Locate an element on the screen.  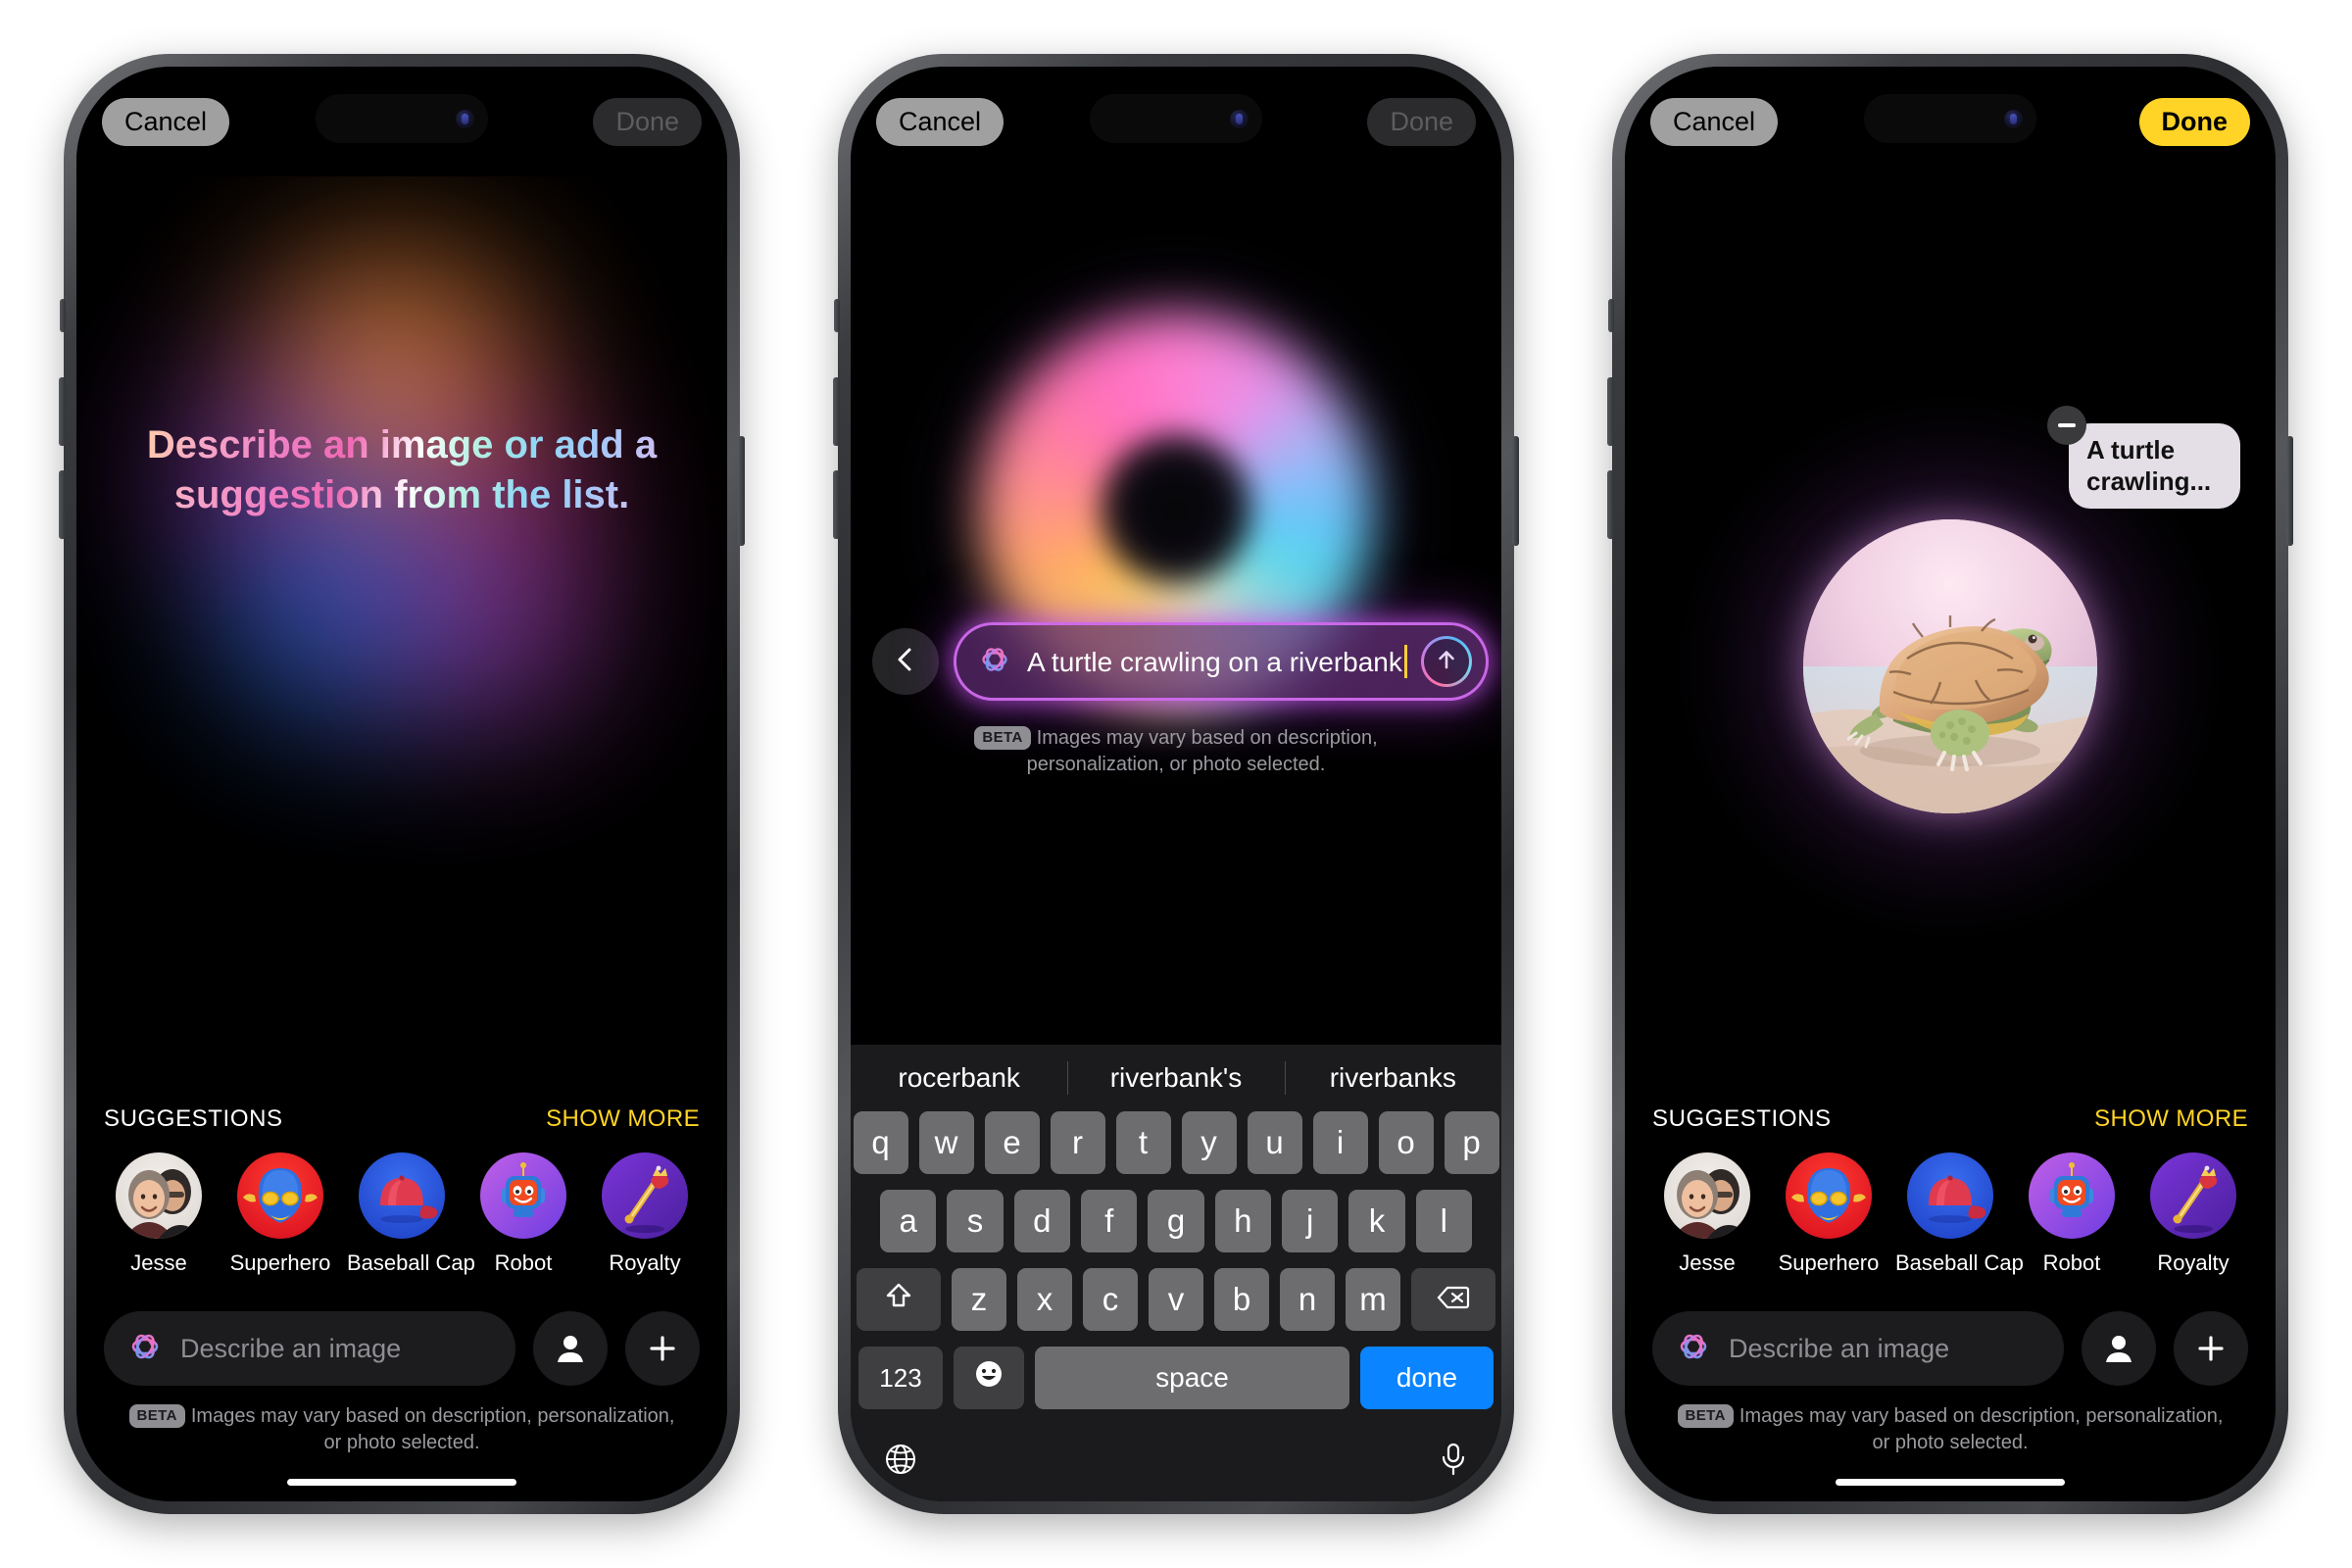
space-key: space is located at coordinates (1192, 1378).